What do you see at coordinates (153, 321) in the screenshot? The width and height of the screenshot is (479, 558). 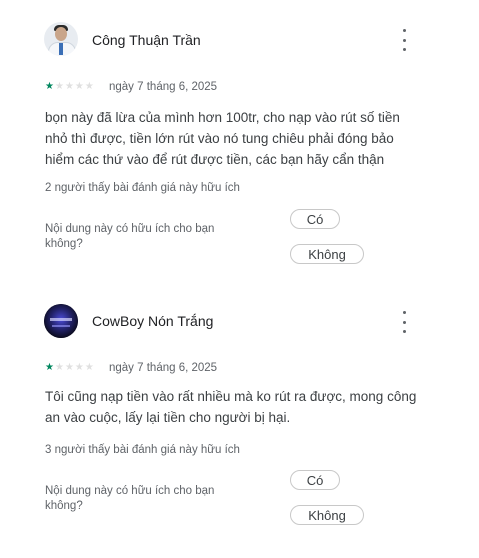 I see `reviewer-name: CowBoy Nón Trắng` at bounding box center [153, 321].